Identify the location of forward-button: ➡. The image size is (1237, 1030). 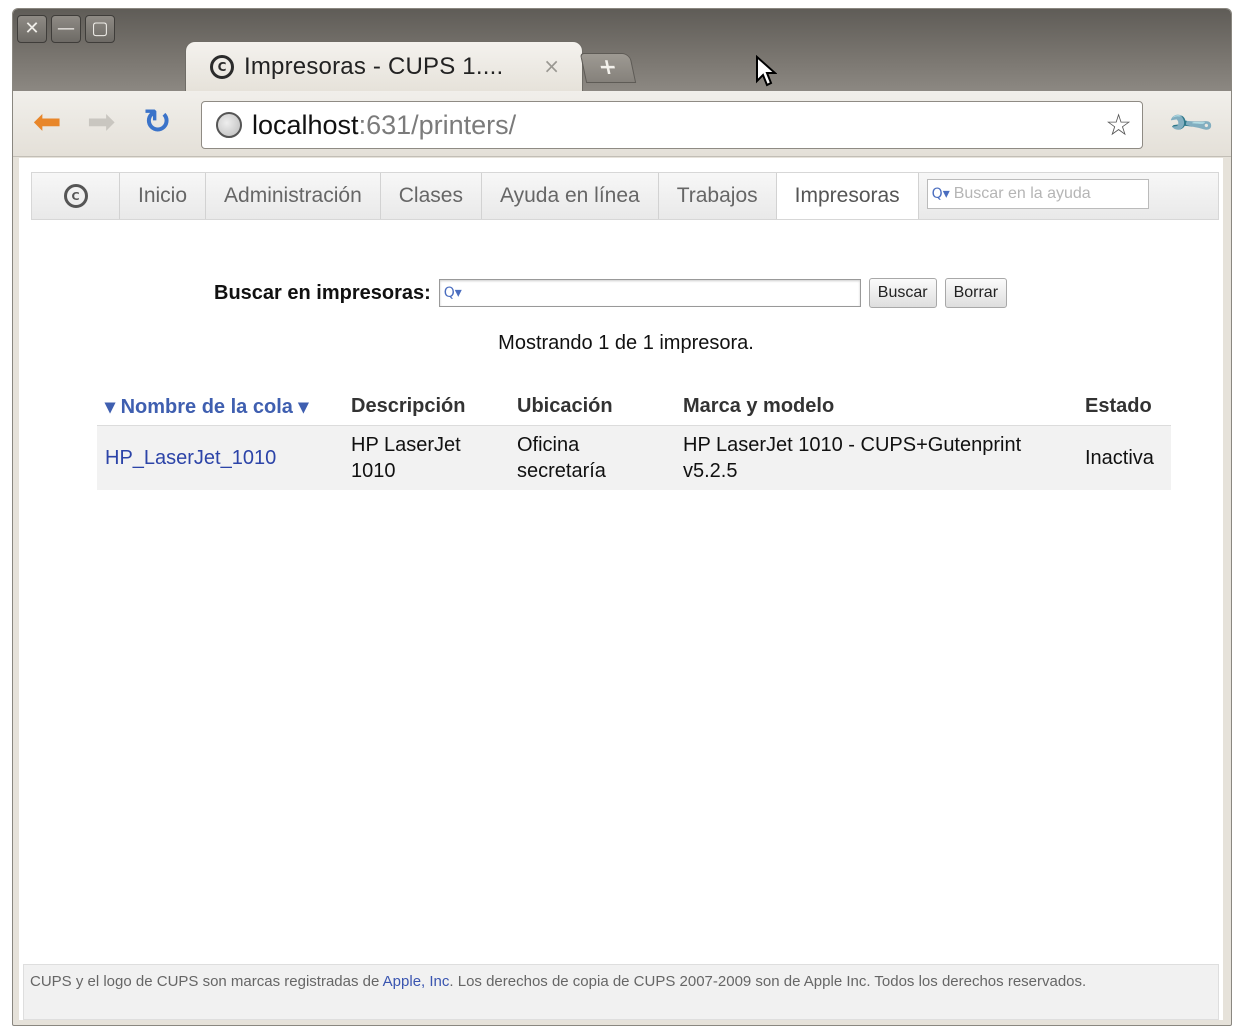
(101, 122).